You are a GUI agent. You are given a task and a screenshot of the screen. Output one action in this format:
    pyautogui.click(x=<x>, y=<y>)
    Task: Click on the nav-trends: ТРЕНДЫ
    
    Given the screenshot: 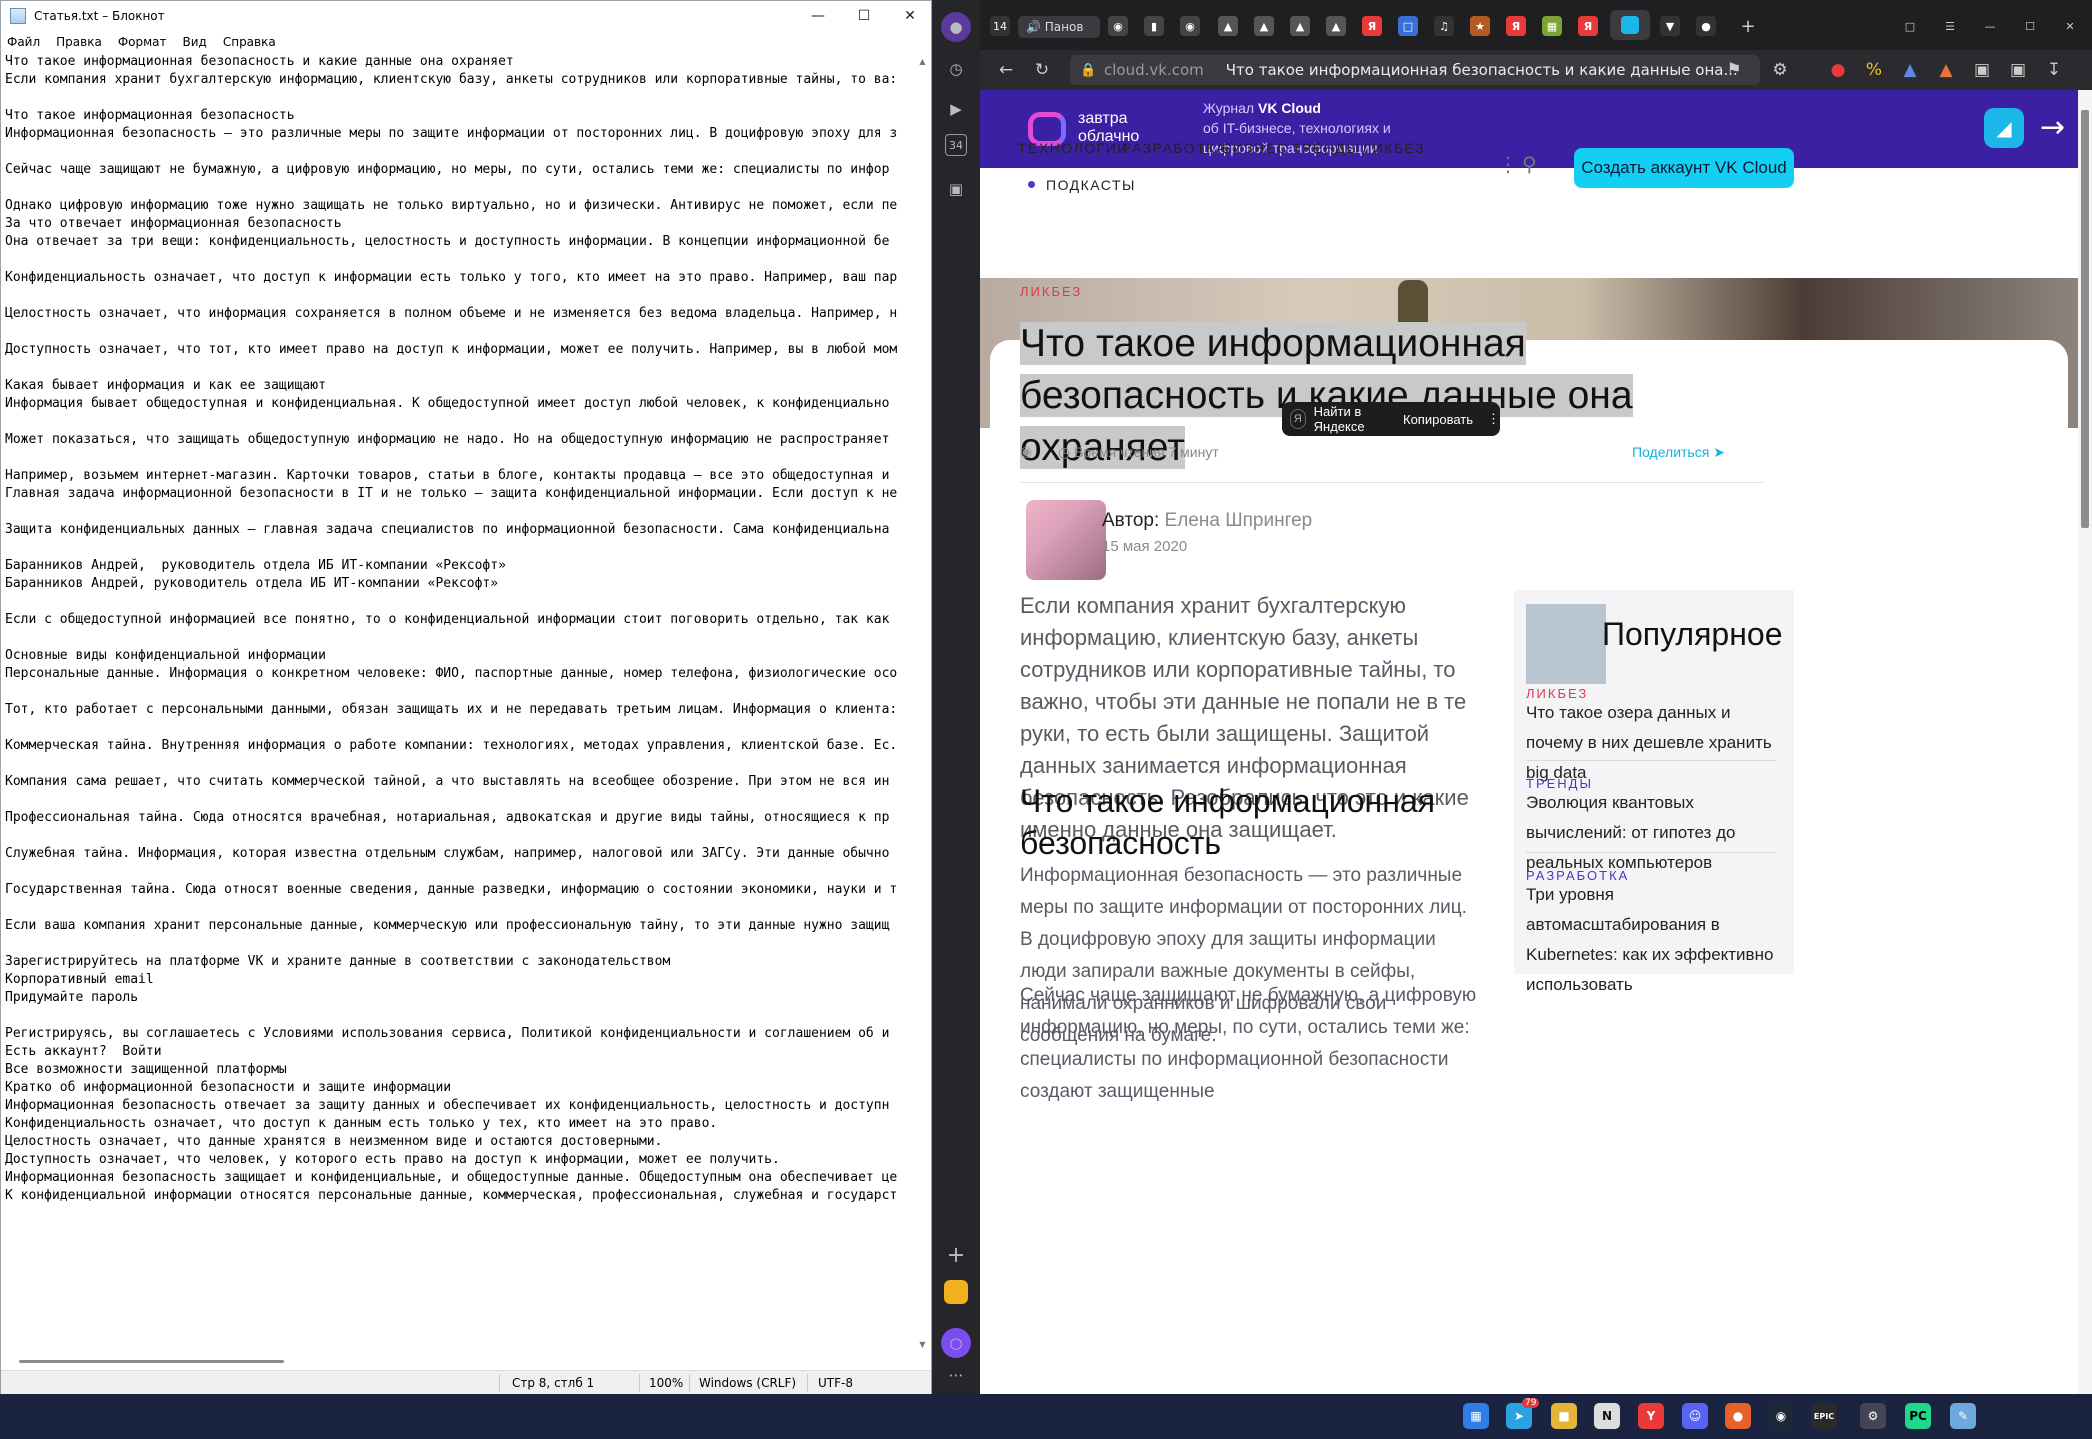 What is the action you would take?
    pyautogui.click(x=1326, y=148)
    